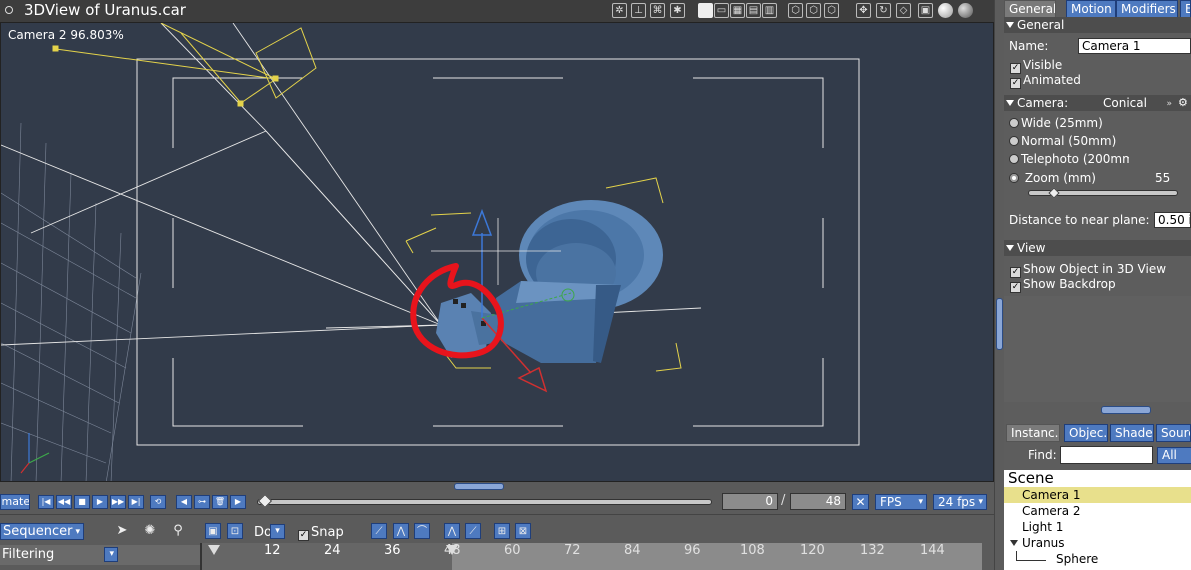 The image size is (1191, 570). Describe the element at coordinates (813, 10) in the screenshot. I see `wire-mode-icon: ⬡` at that location.